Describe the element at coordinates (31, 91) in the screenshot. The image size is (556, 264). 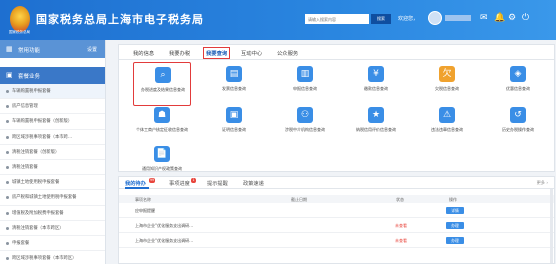
I see `sidebar-item-label: 车辆购置税申报套餐` at that location.